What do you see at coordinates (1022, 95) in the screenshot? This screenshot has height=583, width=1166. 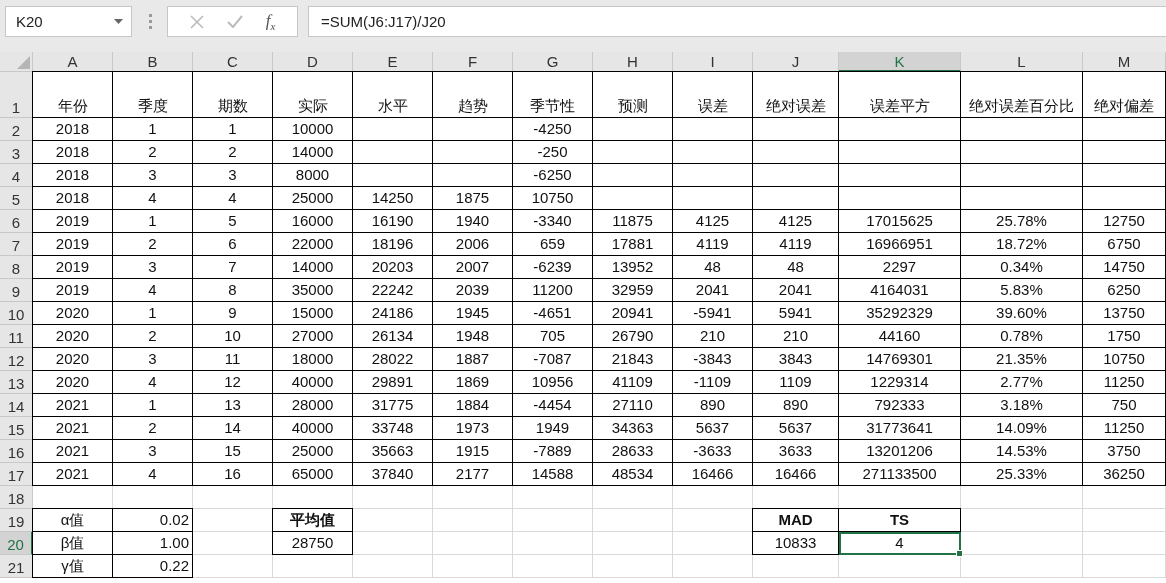 I see `table-cell: 绝对误差百分比` at bounding box center [1022, 95].